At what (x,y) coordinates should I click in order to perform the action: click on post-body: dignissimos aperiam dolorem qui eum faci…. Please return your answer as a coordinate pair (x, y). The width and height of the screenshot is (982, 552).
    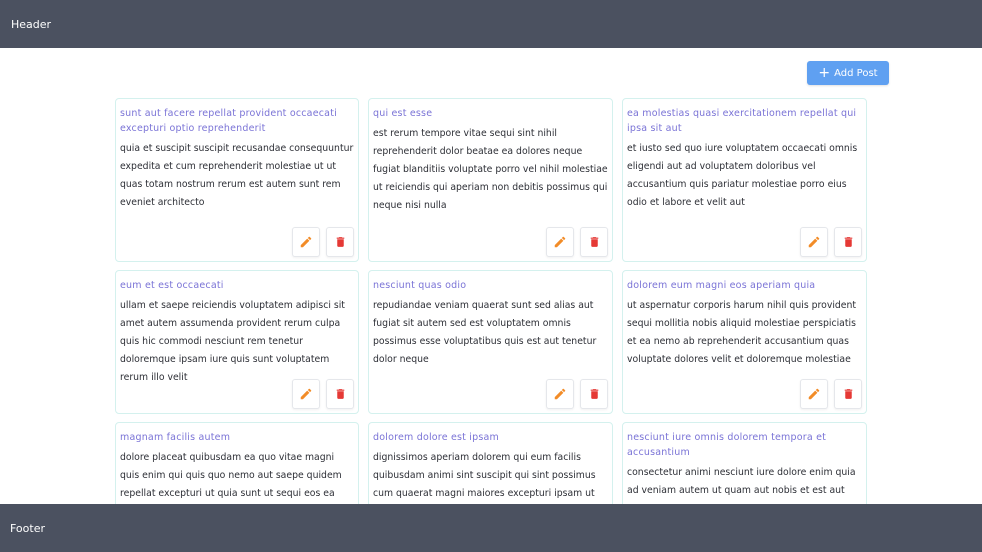
    Looking at the image, I should click on (484, 475).